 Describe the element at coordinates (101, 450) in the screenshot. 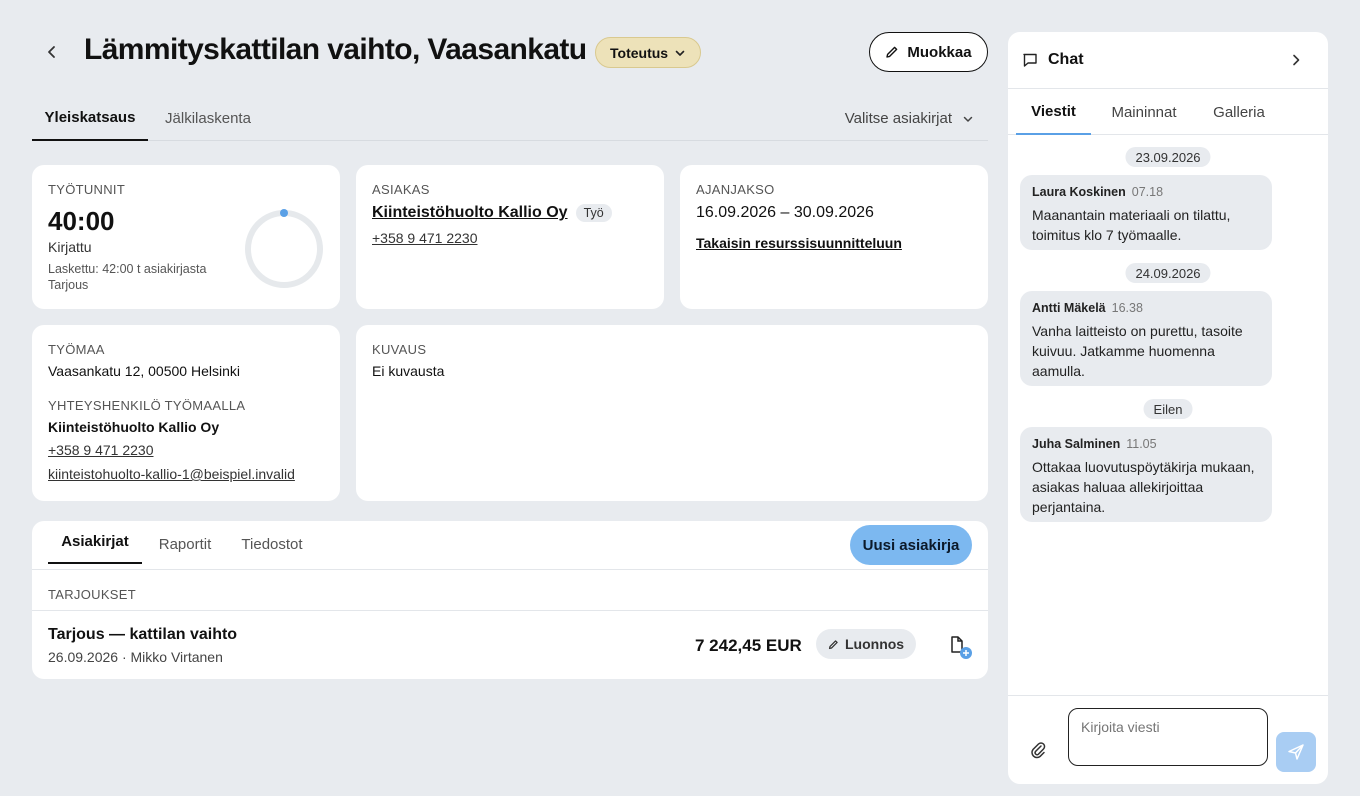

I see `site-contact-phone-link: +358 9 471 2230` at that location.